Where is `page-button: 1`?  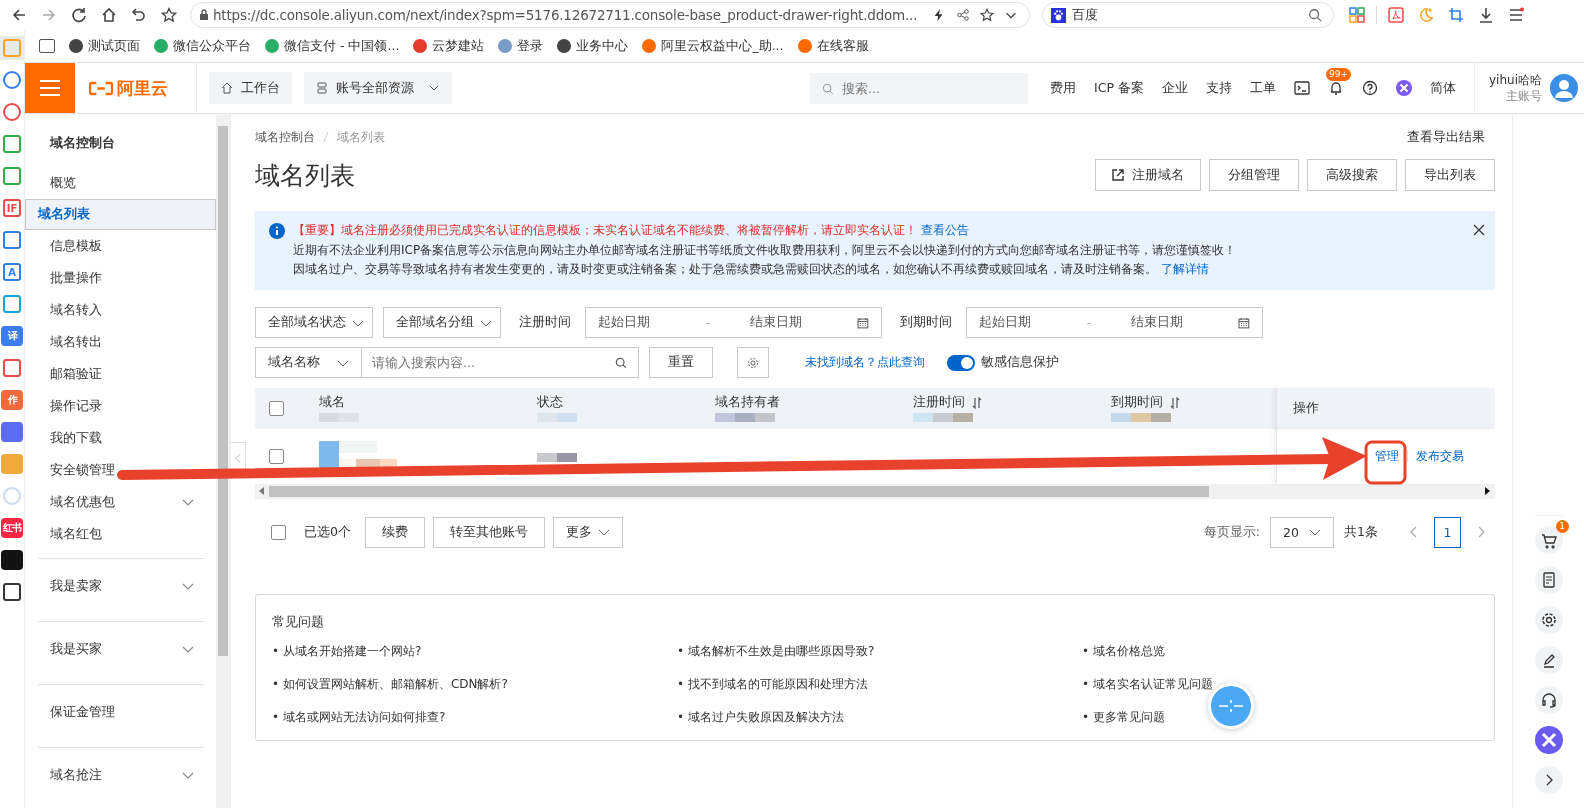 page-button: 1 is located at coordinates (1447, 532).